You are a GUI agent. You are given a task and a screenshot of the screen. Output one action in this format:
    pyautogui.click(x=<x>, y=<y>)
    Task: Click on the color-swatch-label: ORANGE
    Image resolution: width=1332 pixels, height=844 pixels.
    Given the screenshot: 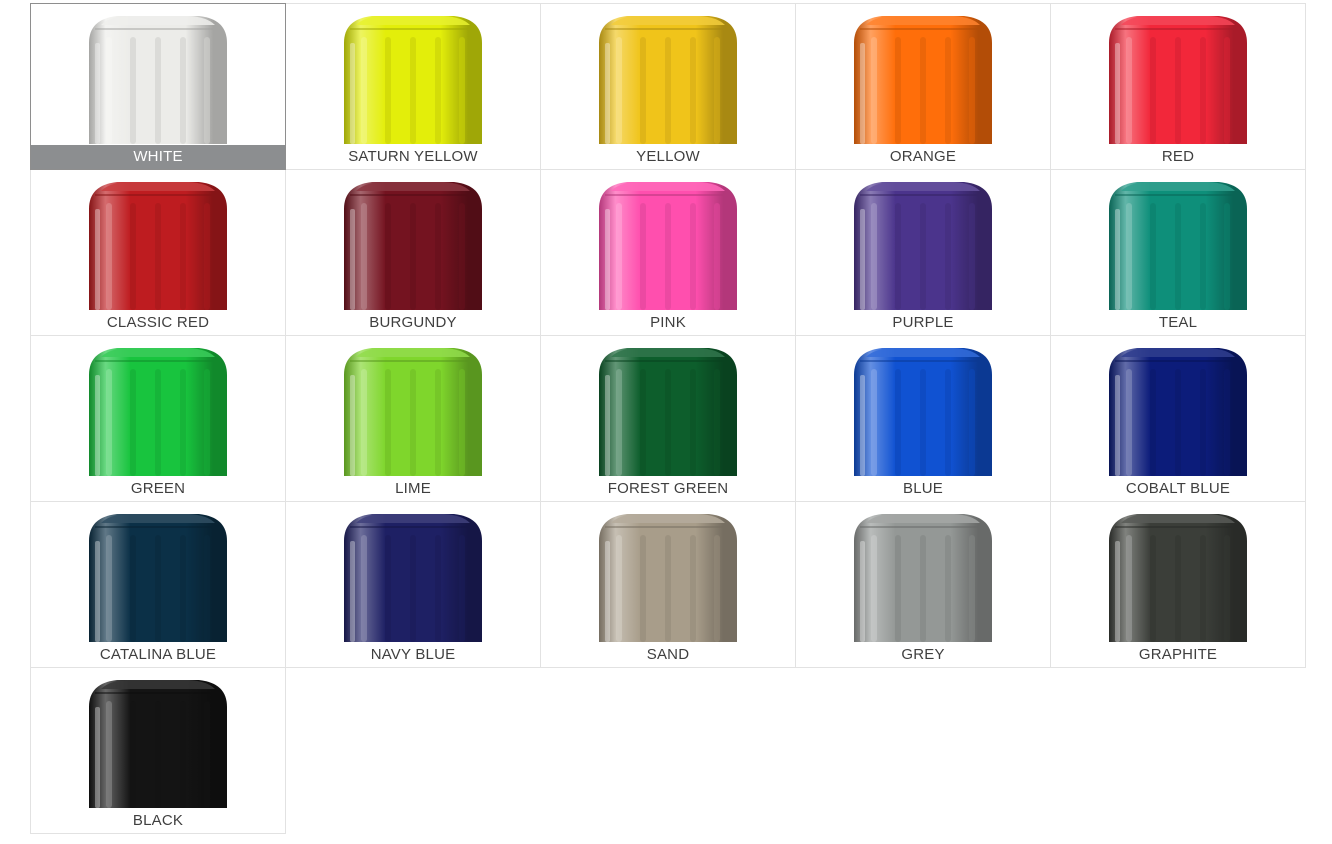 What is the action you would take?
    pyautogui.click(x=923, y=156)
    